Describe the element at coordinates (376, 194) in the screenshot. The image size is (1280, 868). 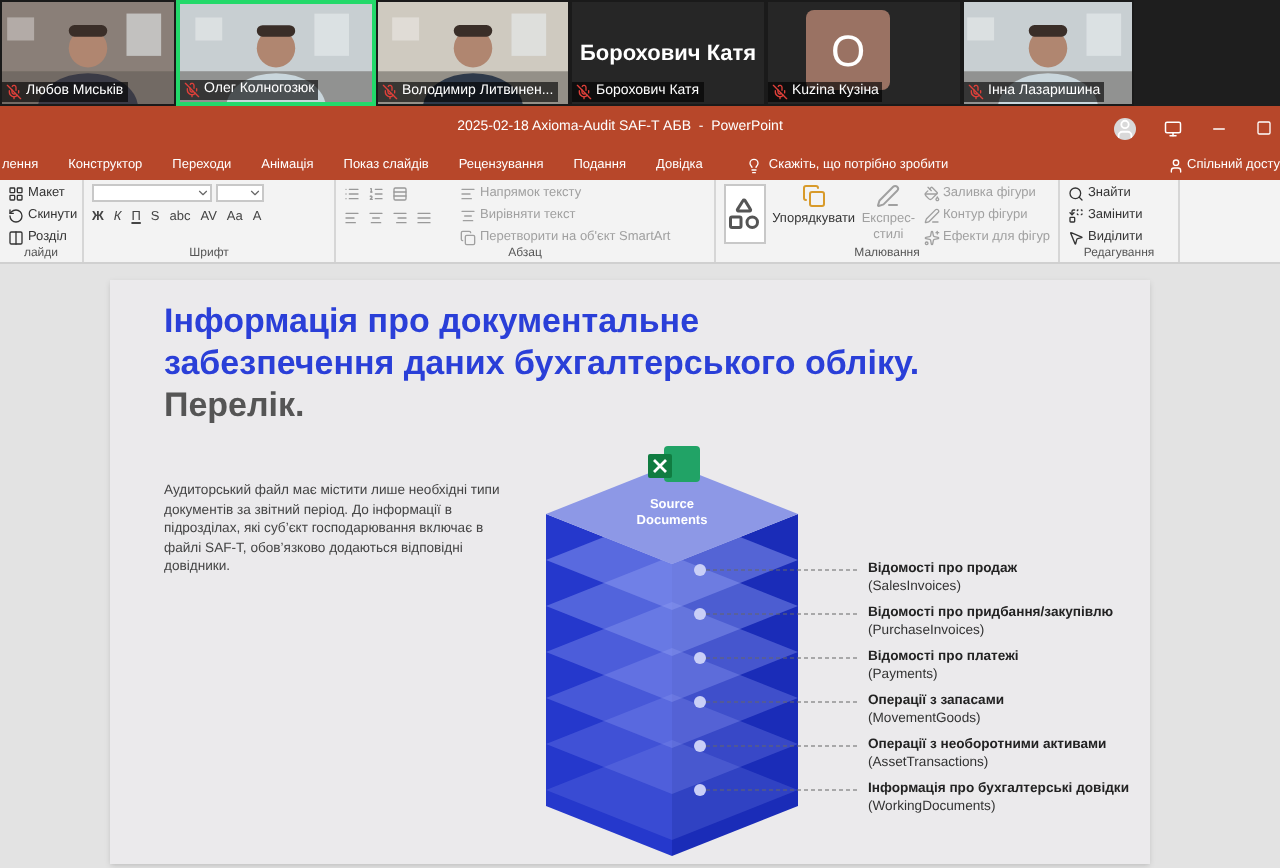
I see `numbering-icon` at that location.